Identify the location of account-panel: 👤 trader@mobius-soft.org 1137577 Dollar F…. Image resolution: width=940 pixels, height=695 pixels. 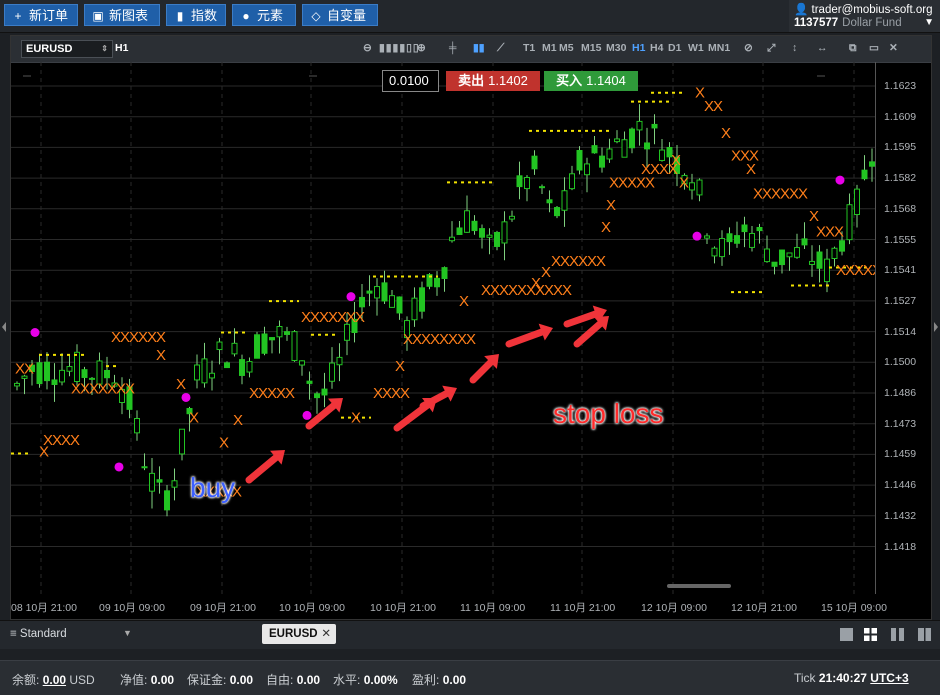
(864, 16).